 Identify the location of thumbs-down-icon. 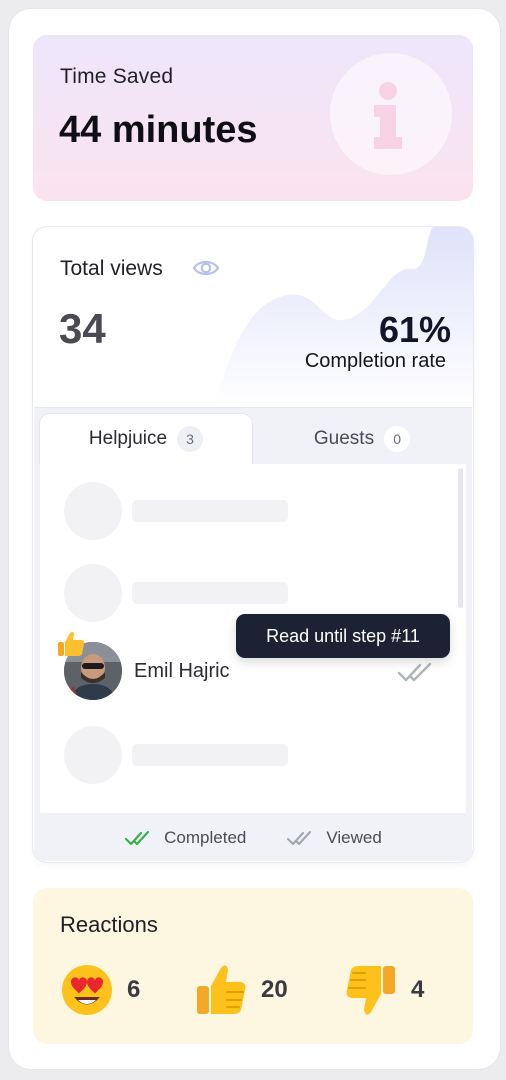
(370, 990).